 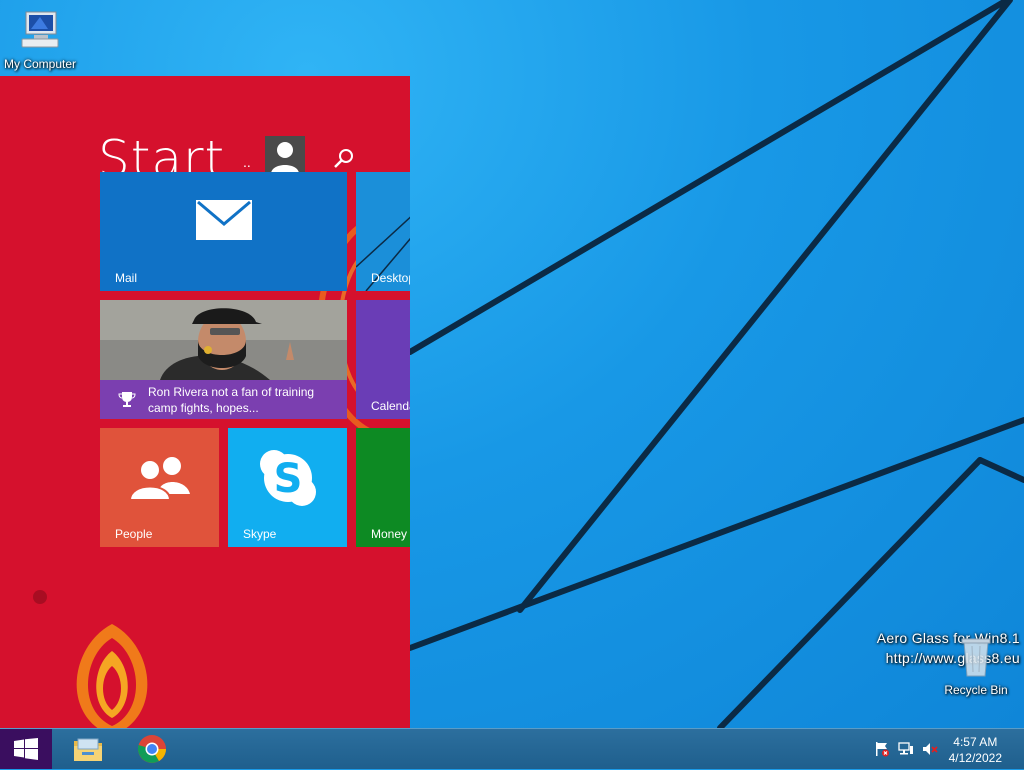 I want to click on tile-mail-label: Mail, so click(x=126, y=278).